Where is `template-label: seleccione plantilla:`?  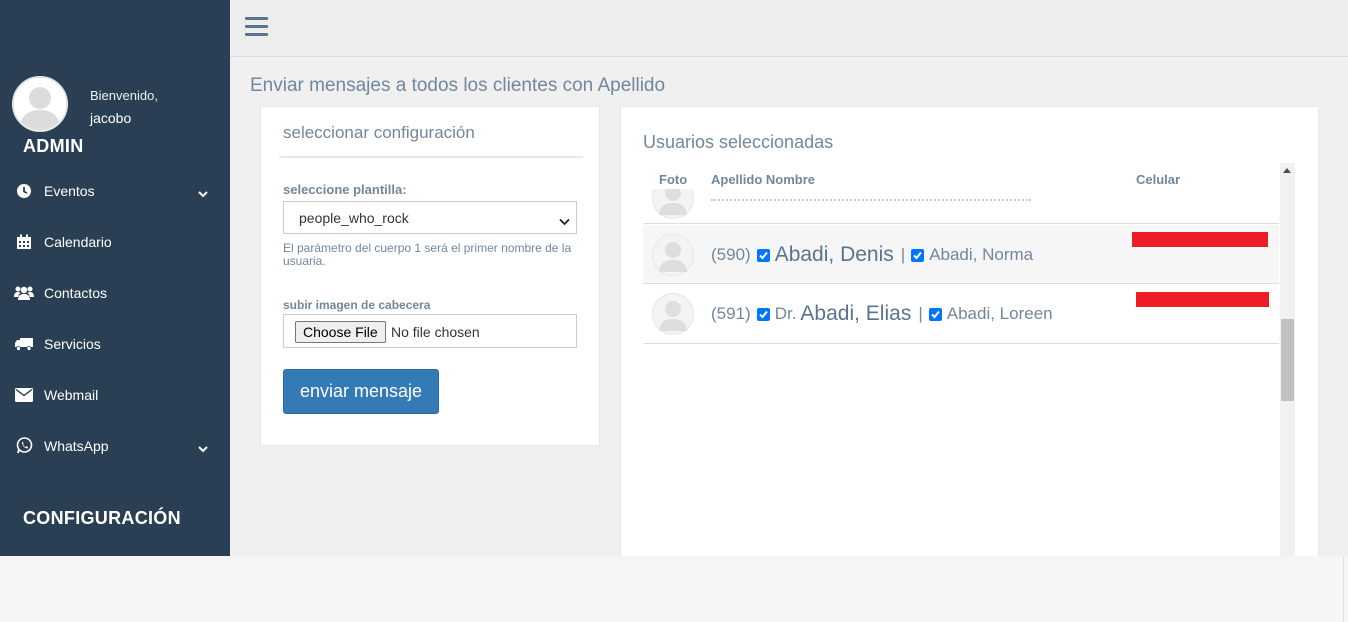 template-label: seleccione plantilla: is located at coordinates (345, 189).